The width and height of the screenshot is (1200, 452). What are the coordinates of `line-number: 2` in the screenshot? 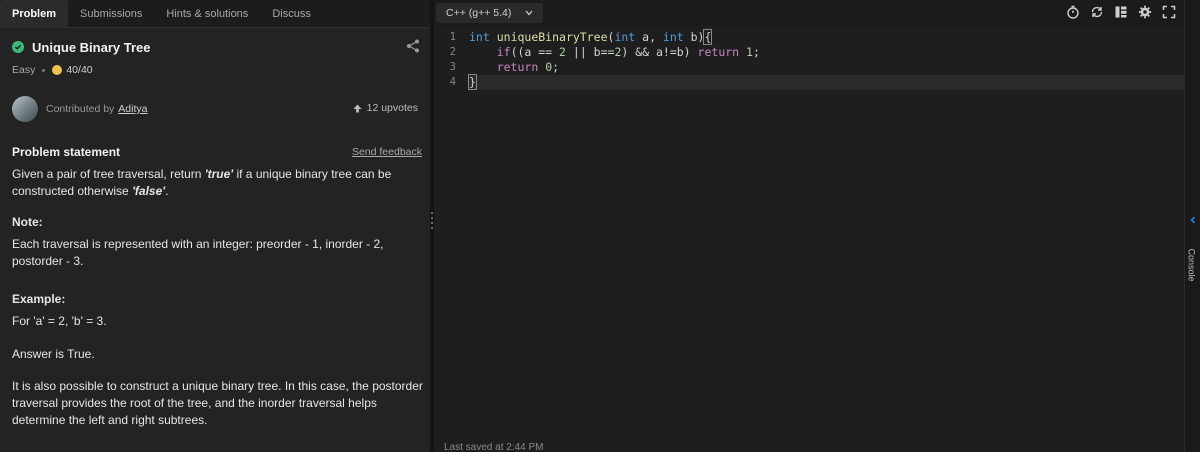 It's located at (452, 52).